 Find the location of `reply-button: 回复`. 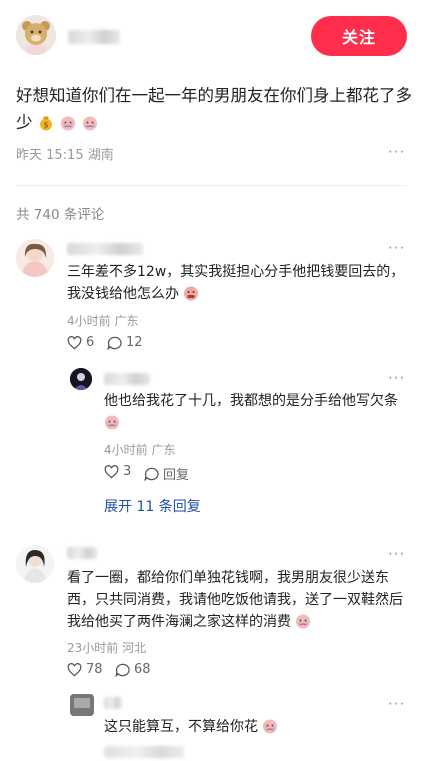

reply-button: 回复 is located at coordinates (166, 473).